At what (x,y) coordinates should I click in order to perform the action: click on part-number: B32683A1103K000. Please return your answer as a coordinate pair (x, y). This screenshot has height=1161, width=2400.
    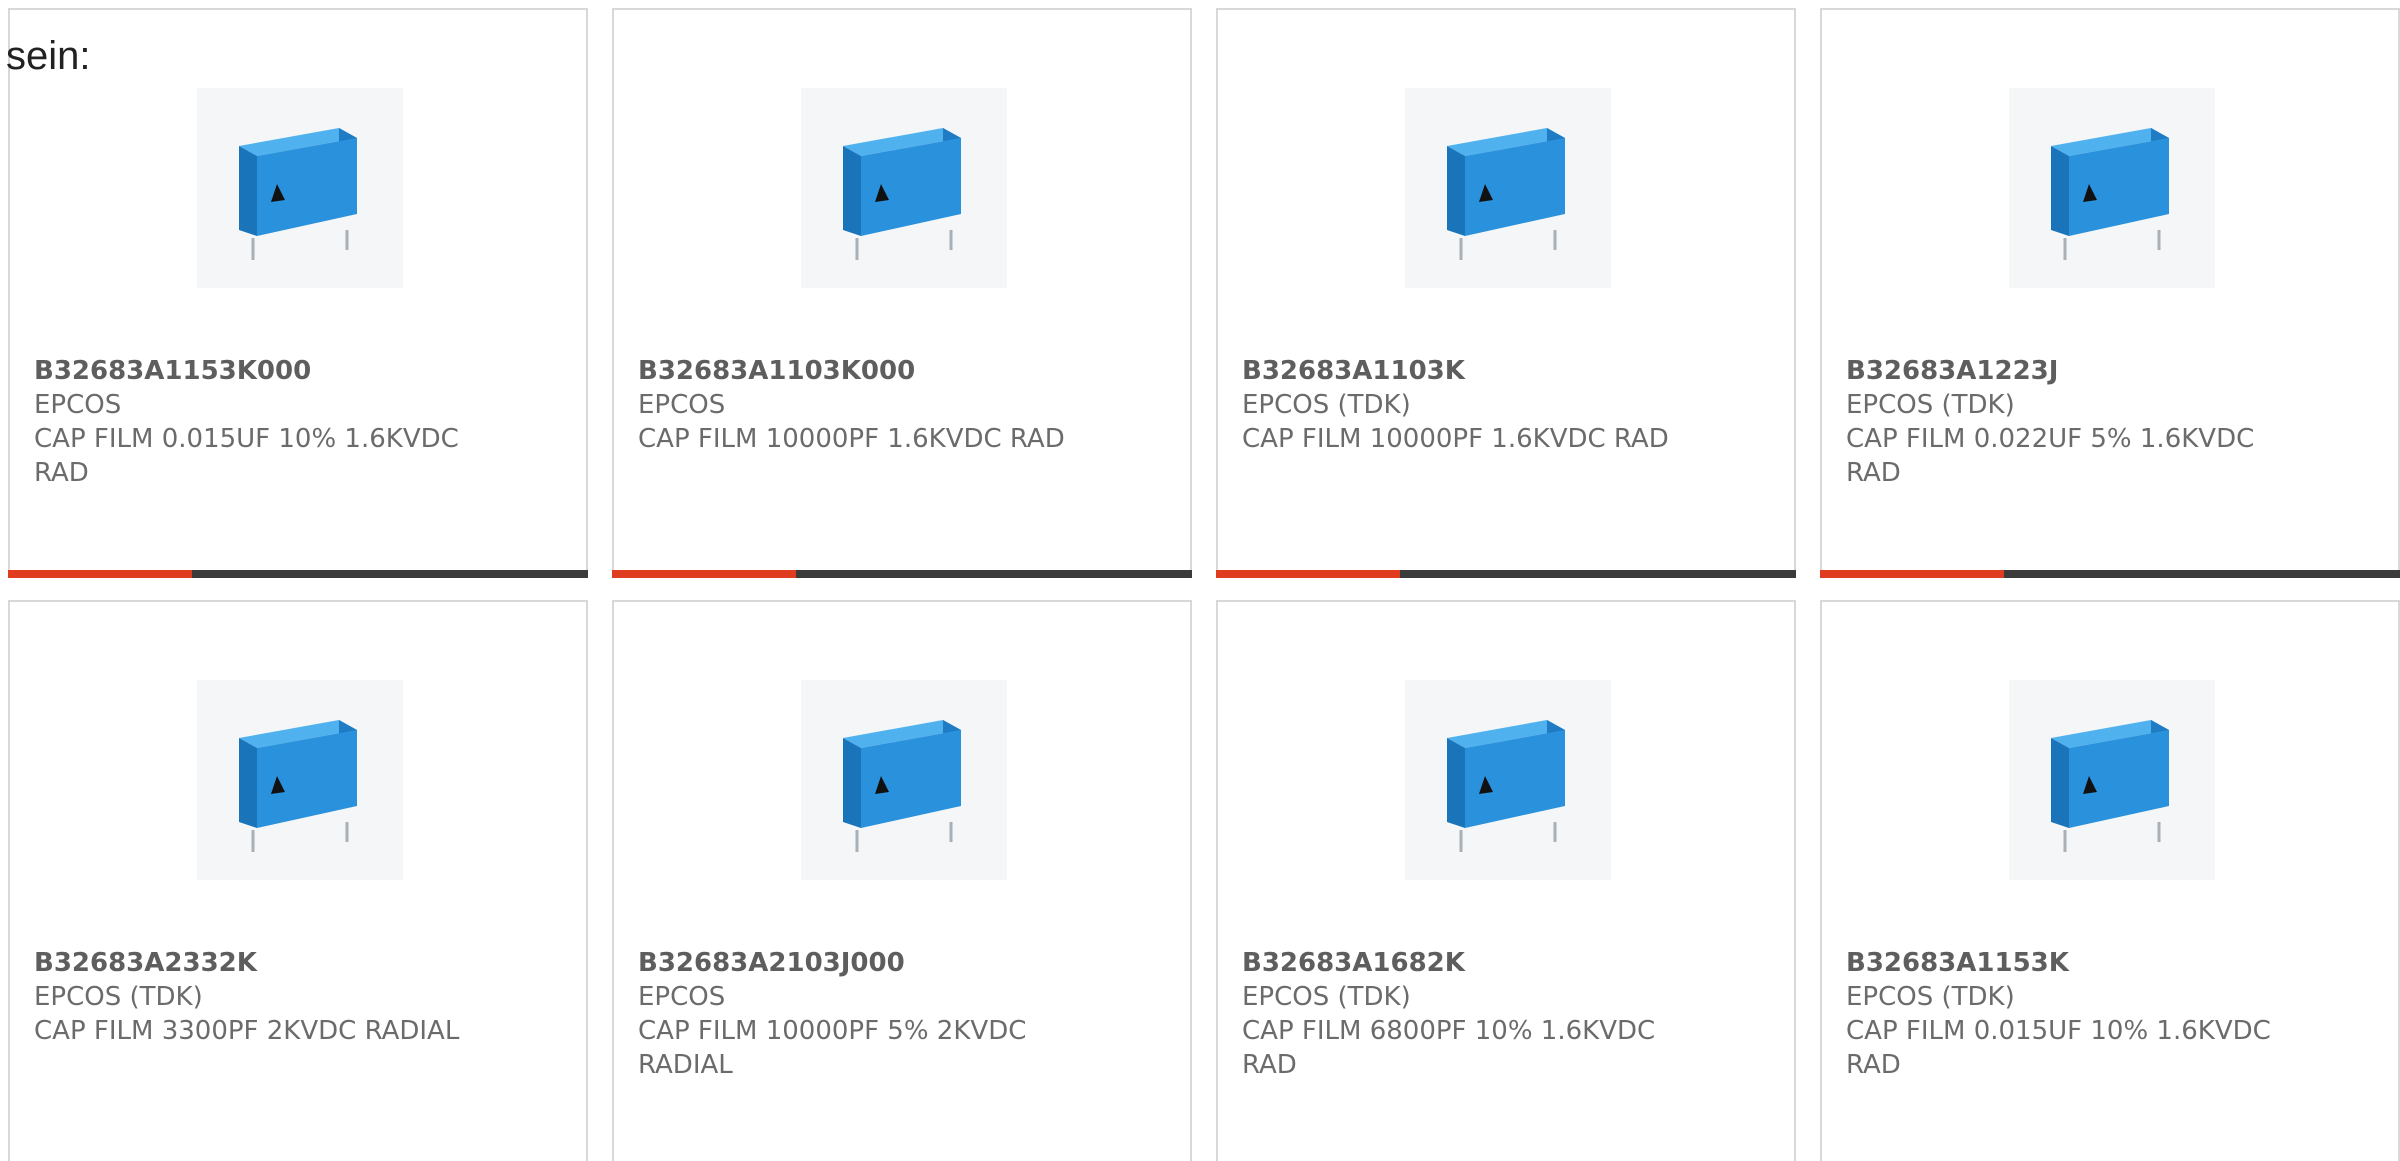
    Looking at the image, I should click on (868, 371).